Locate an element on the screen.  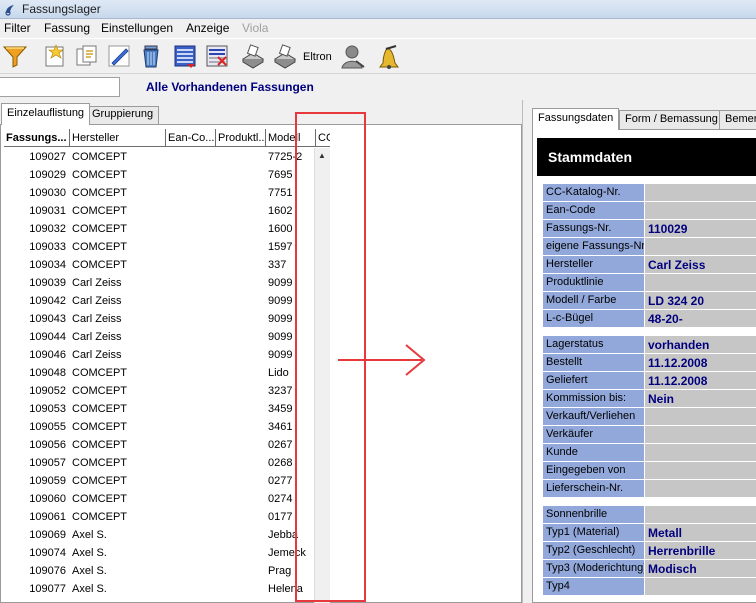
new-frame-icon is located at coordinates (55, 56).